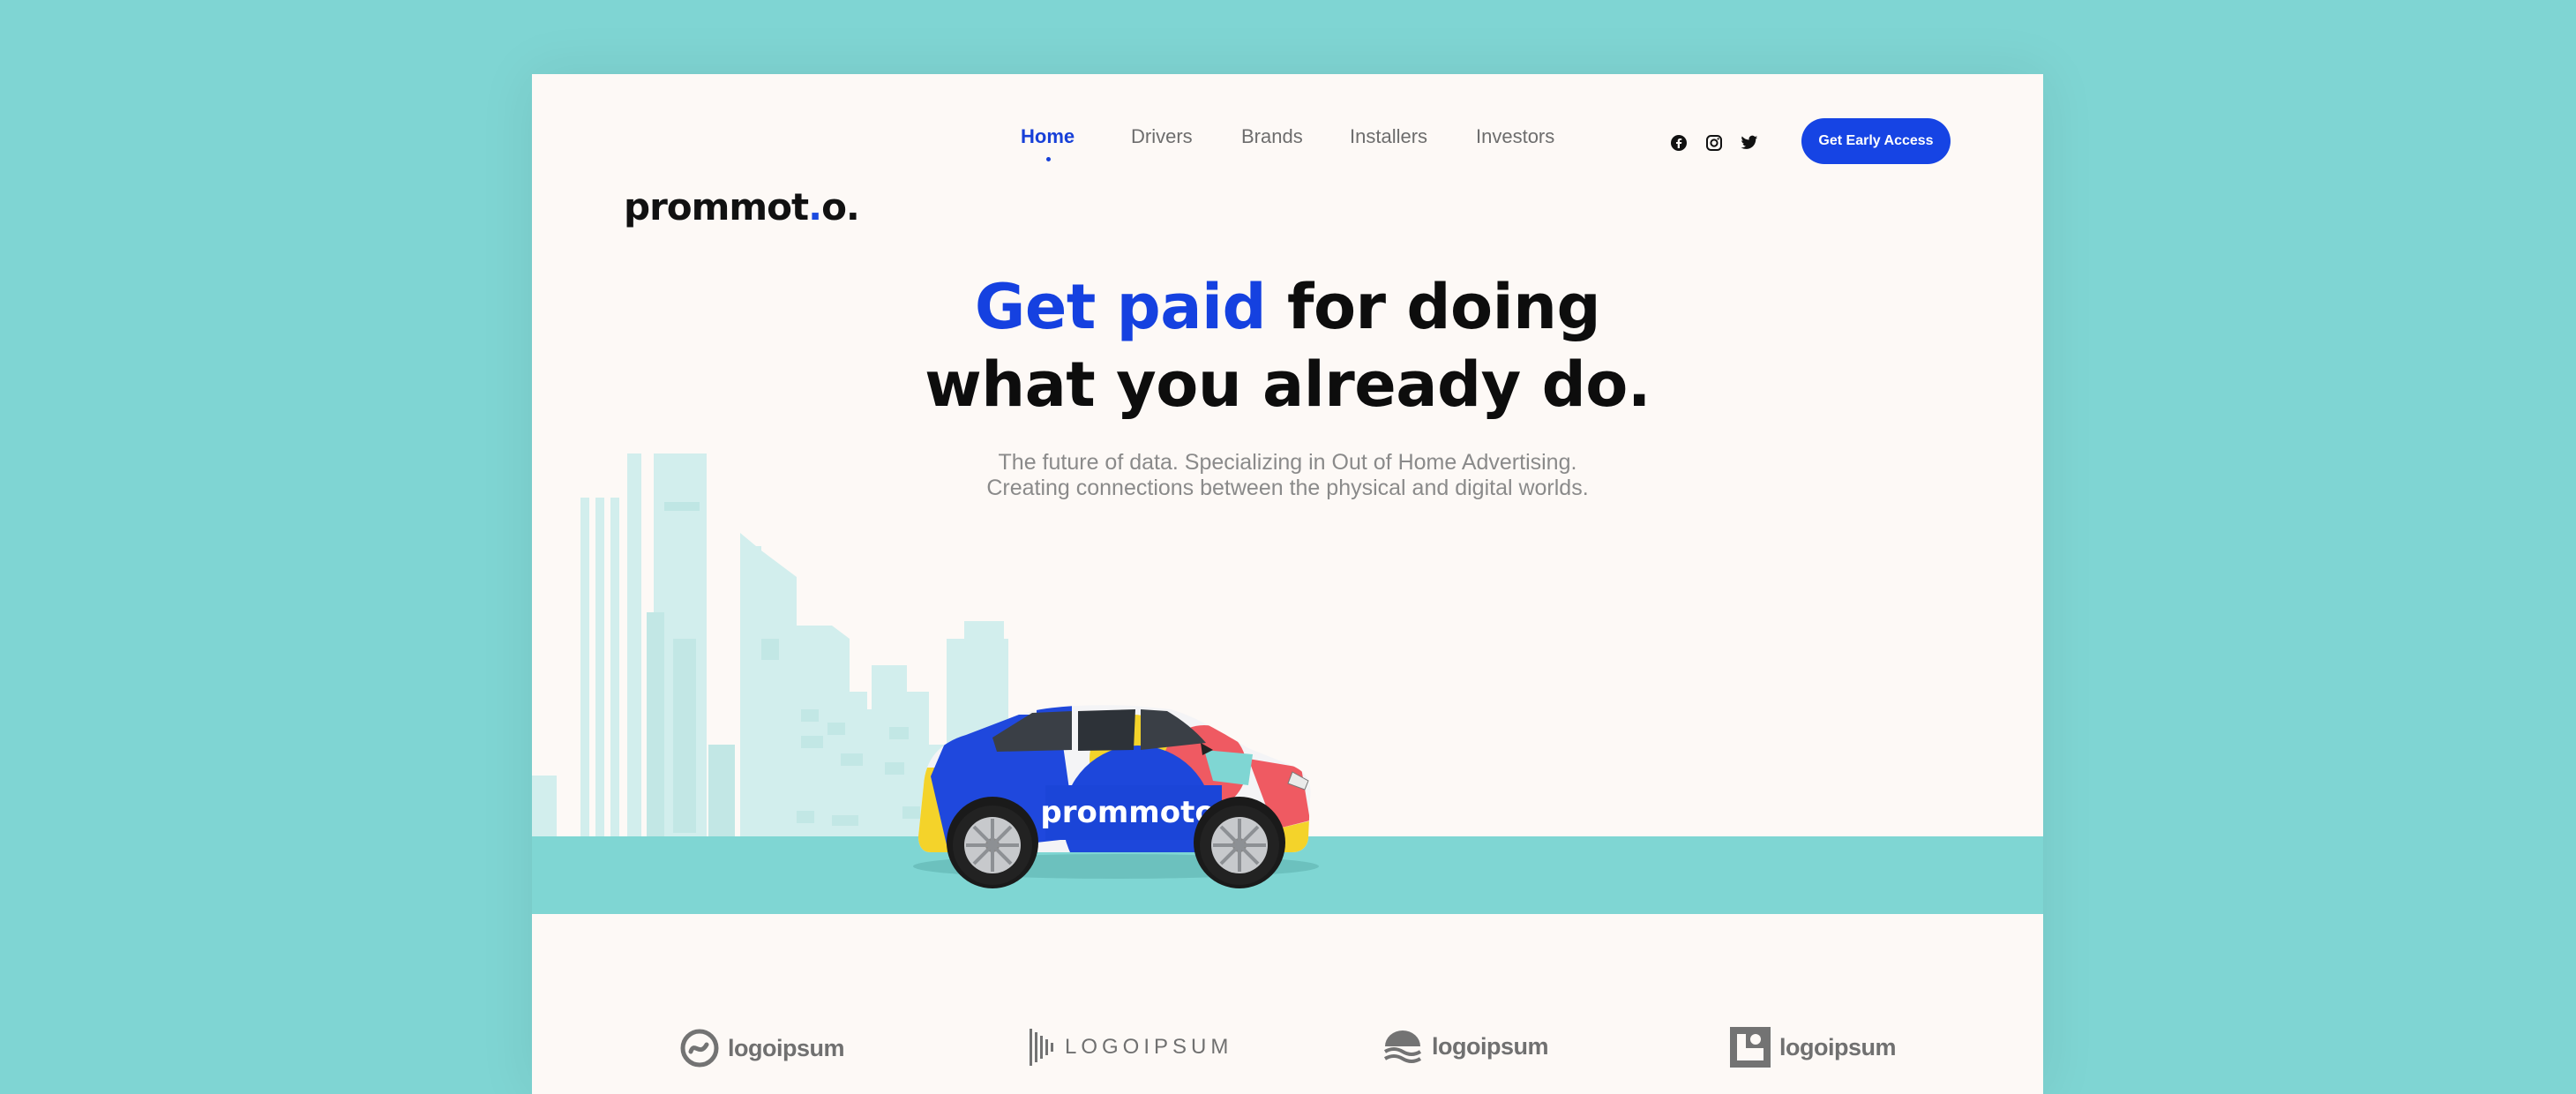  I want to click on partner-logos-row: logoipsum LOGOIPSUM logoipsum logoipsum, so click(1287, 1049).